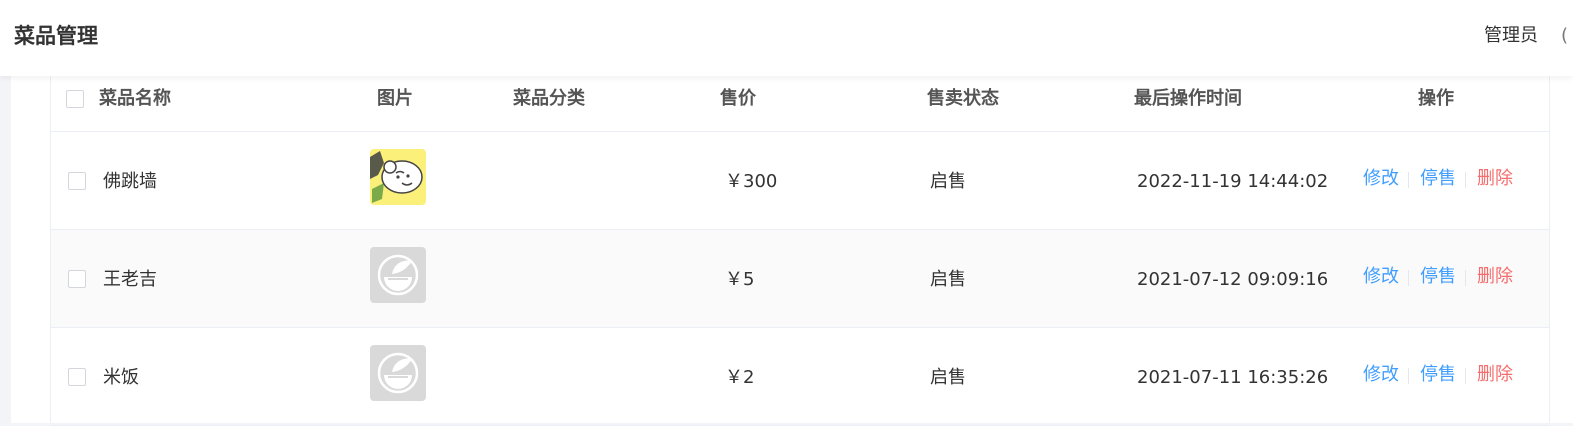 The image size is (1573, 426). What do you see at coordinates (549, 98) in the screenshot?
I see `column-header-category: 菜品分类` at bounding box center [549, 98].